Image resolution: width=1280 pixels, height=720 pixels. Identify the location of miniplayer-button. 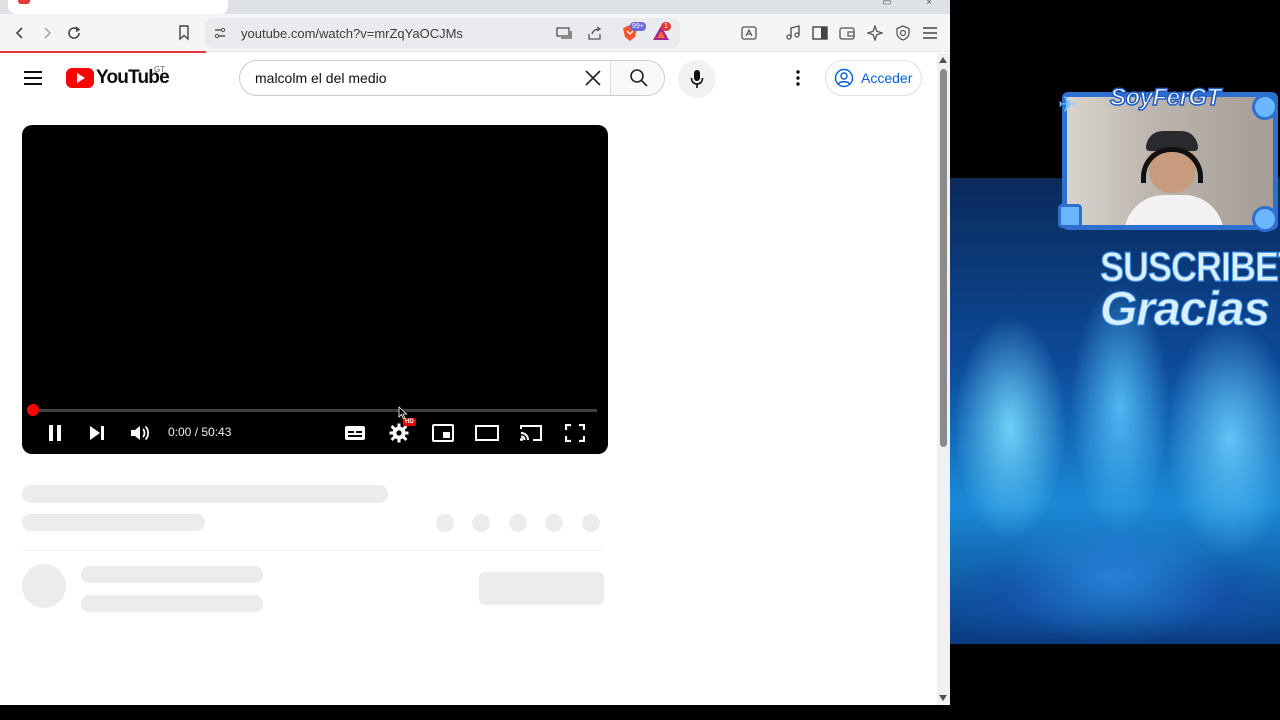
(443, 433).